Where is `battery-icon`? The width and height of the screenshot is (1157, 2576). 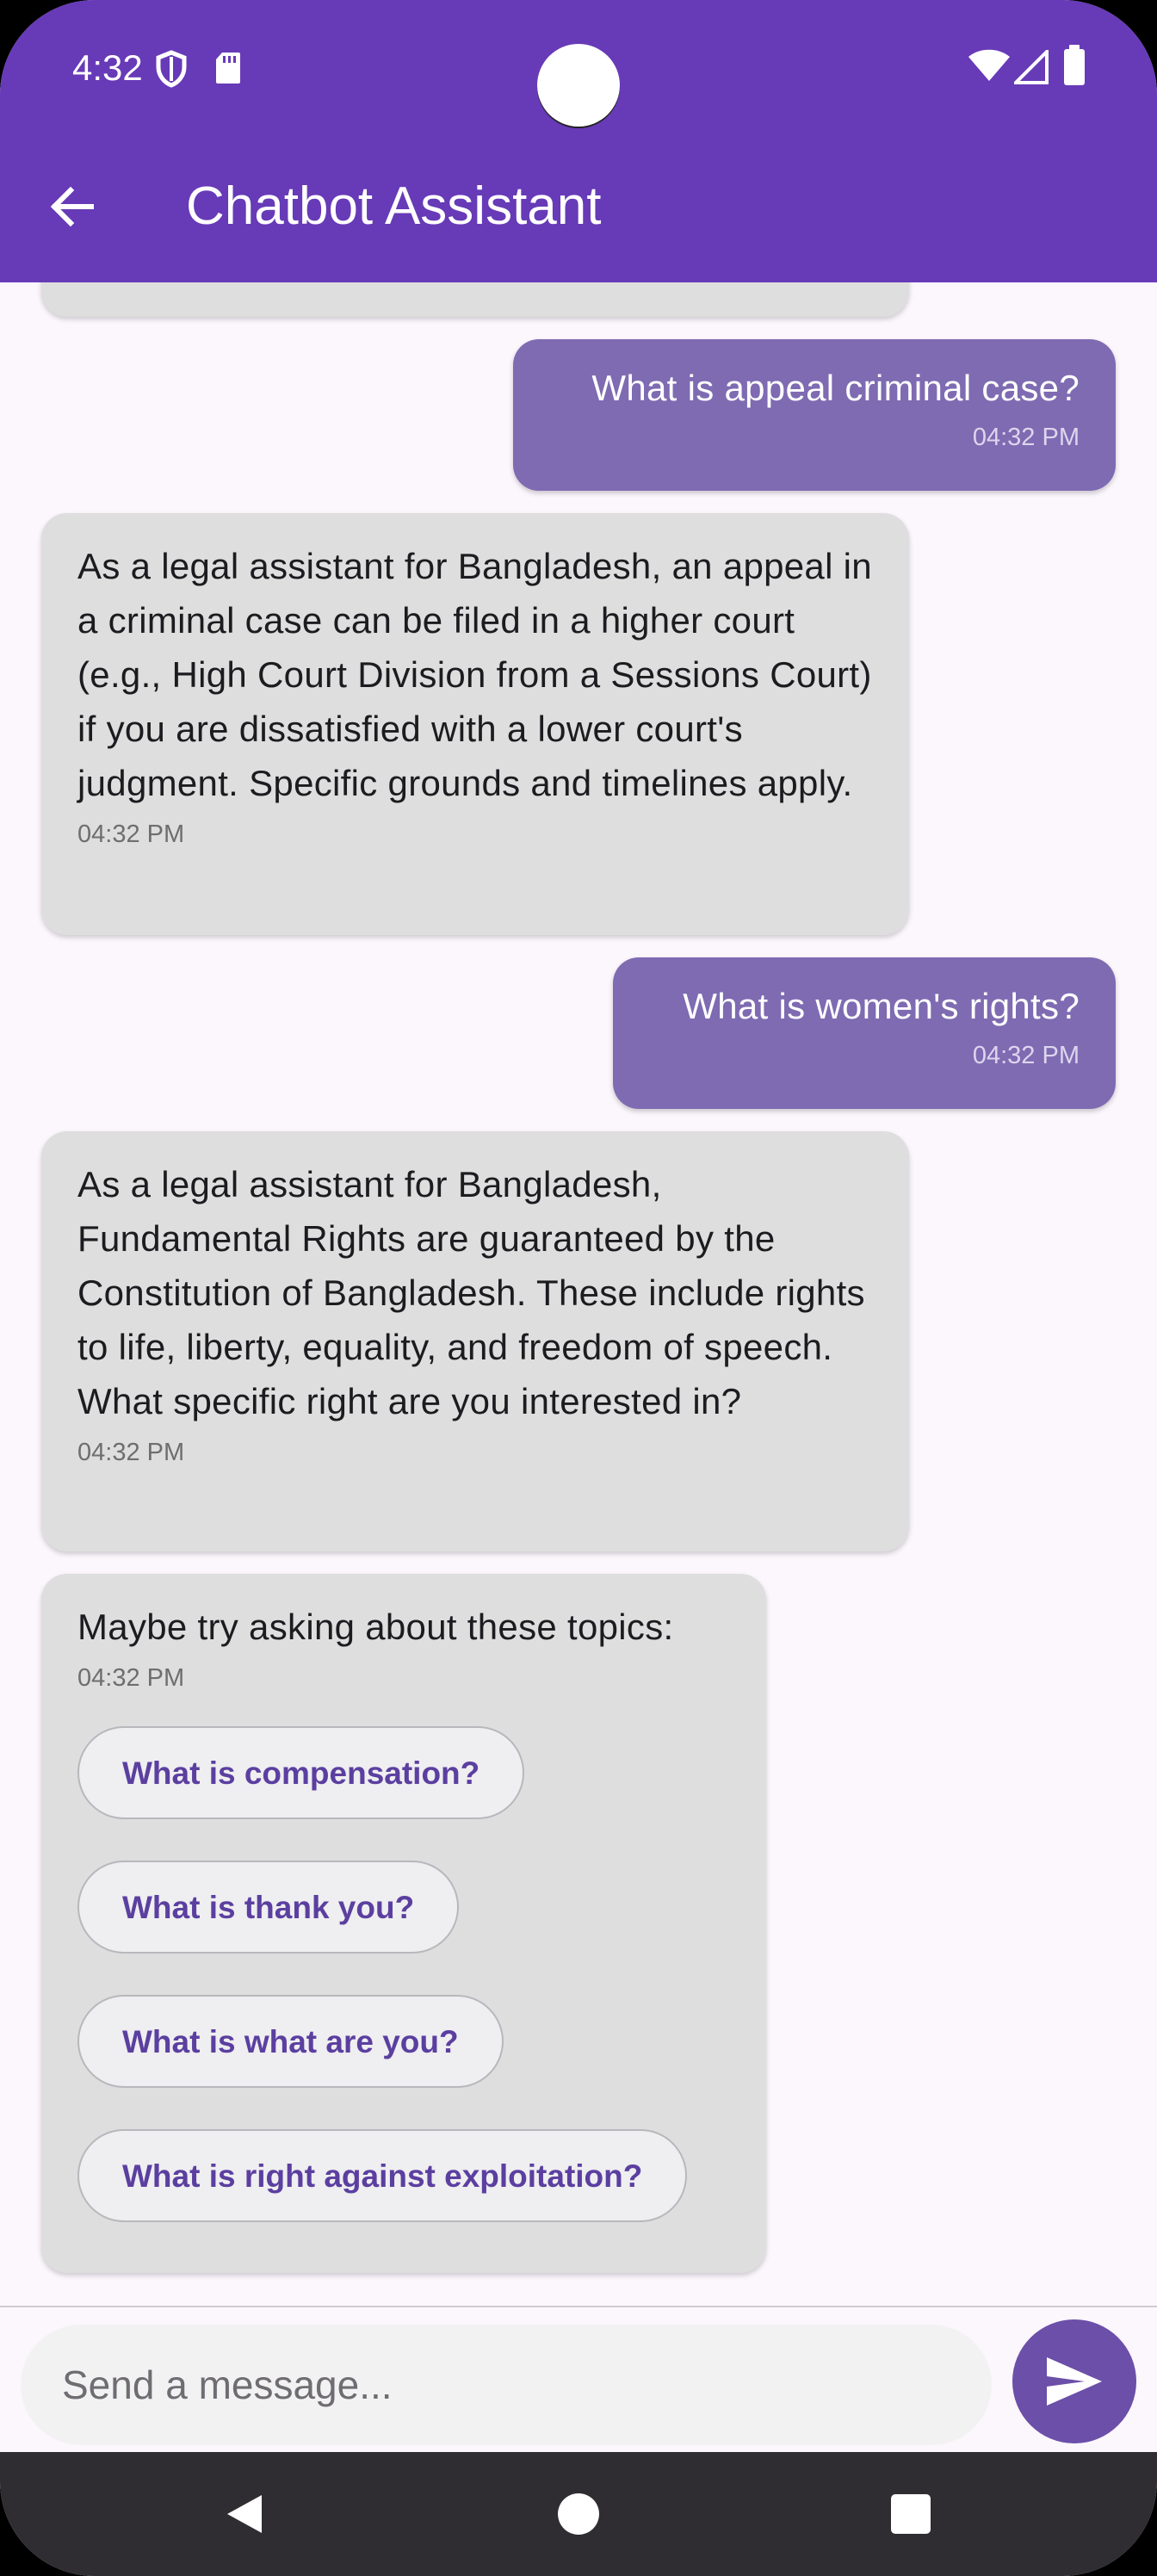
battery-icon is located at coordinates (1075, 65).